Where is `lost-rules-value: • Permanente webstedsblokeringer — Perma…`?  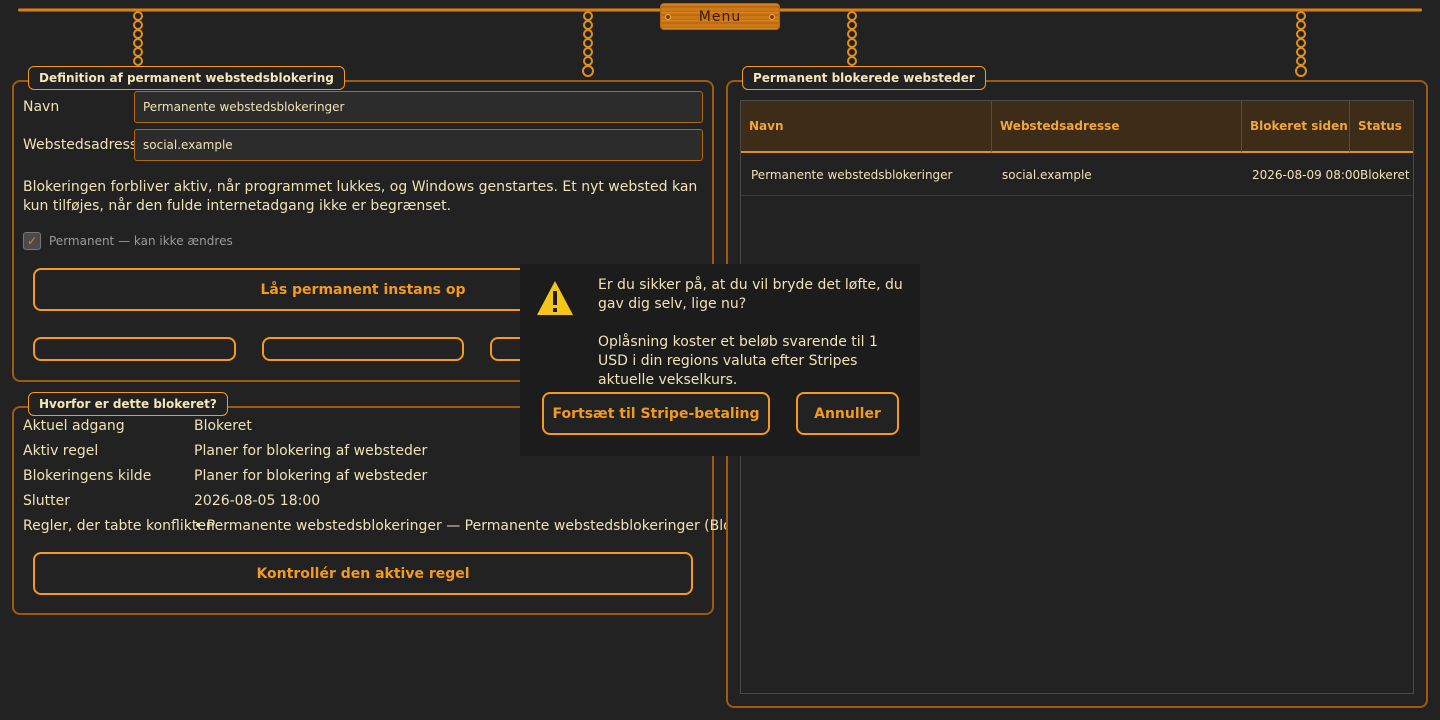 lost-rules-value: • Permanente webstedsblokeringer — Perma… is located at coordinates (483, 526).